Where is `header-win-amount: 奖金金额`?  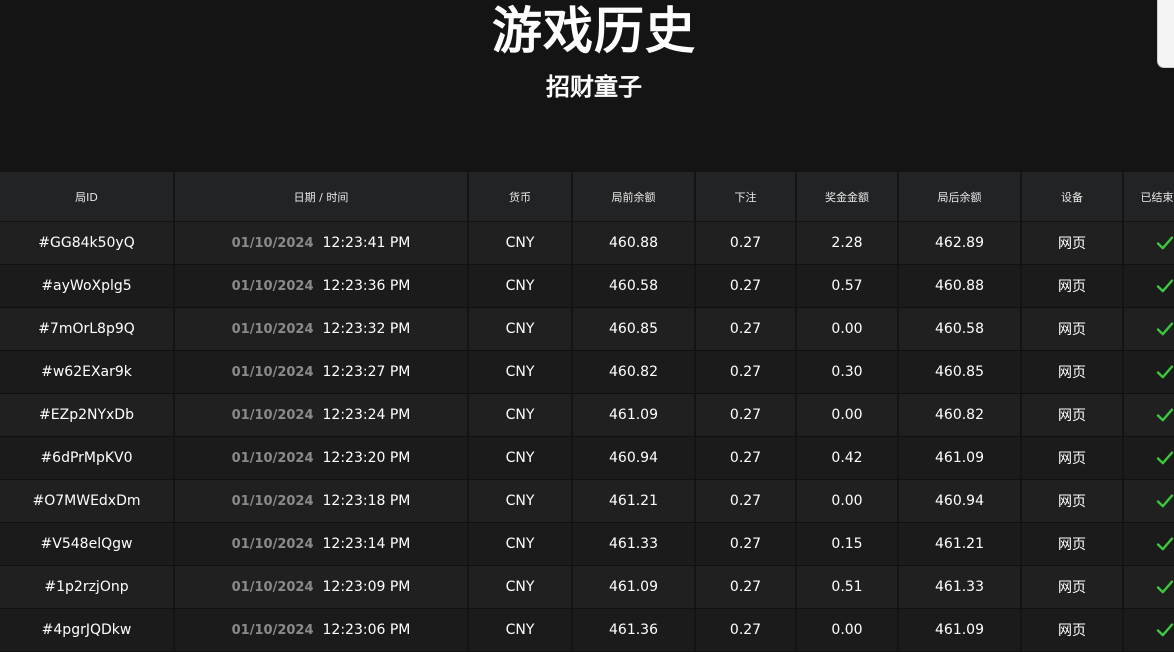
header-win-amount: 奖金金额 is located at coordinates (848, 196).